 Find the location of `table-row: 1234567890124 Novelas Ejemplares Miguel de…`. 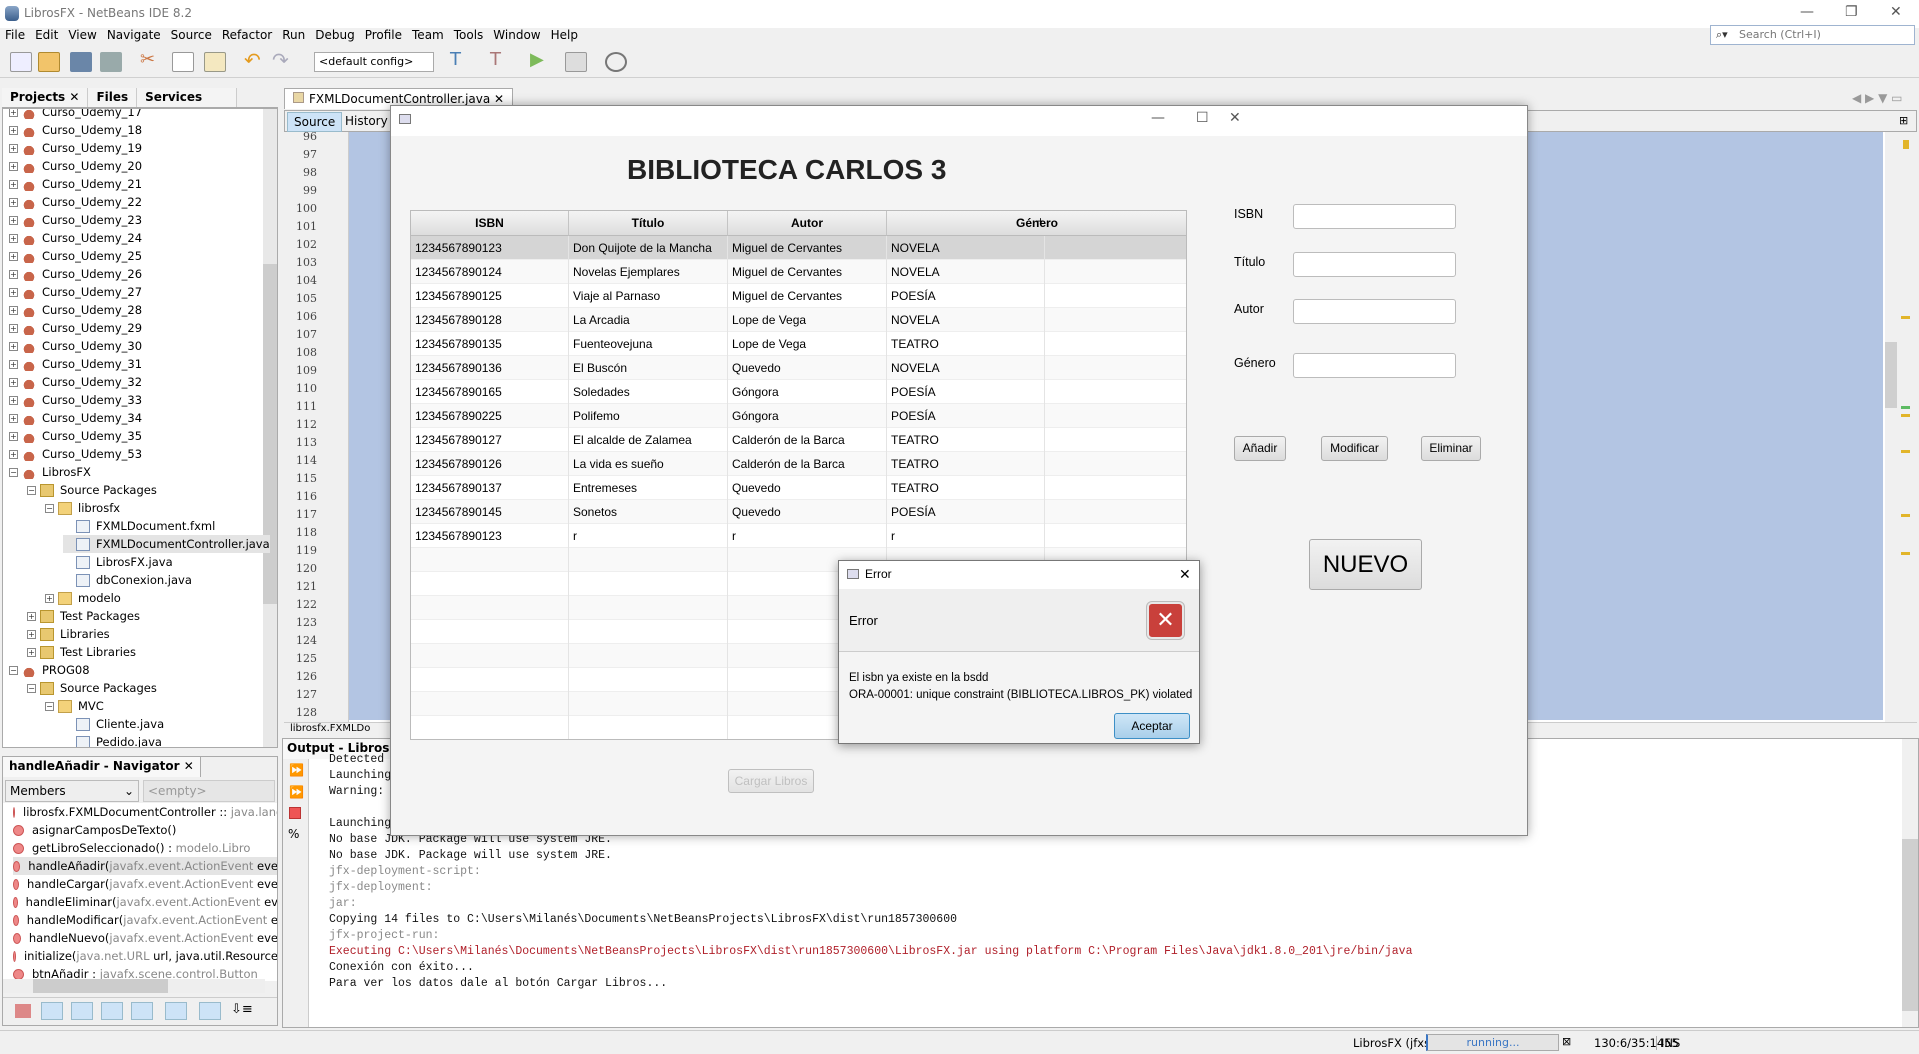

table-row: 1234567890124 Novelas Ejemplares Miguel de… is located at coordinates (798, 272).